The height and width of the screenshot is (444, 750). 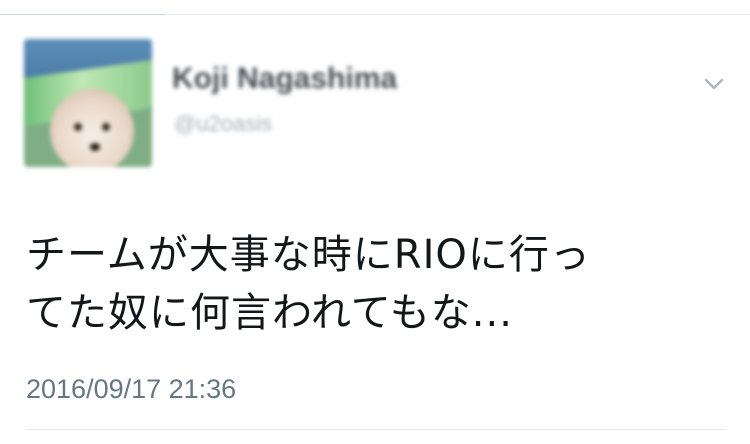 I want to click on user-handle: @u2oasis, so click(x=223, y=124).